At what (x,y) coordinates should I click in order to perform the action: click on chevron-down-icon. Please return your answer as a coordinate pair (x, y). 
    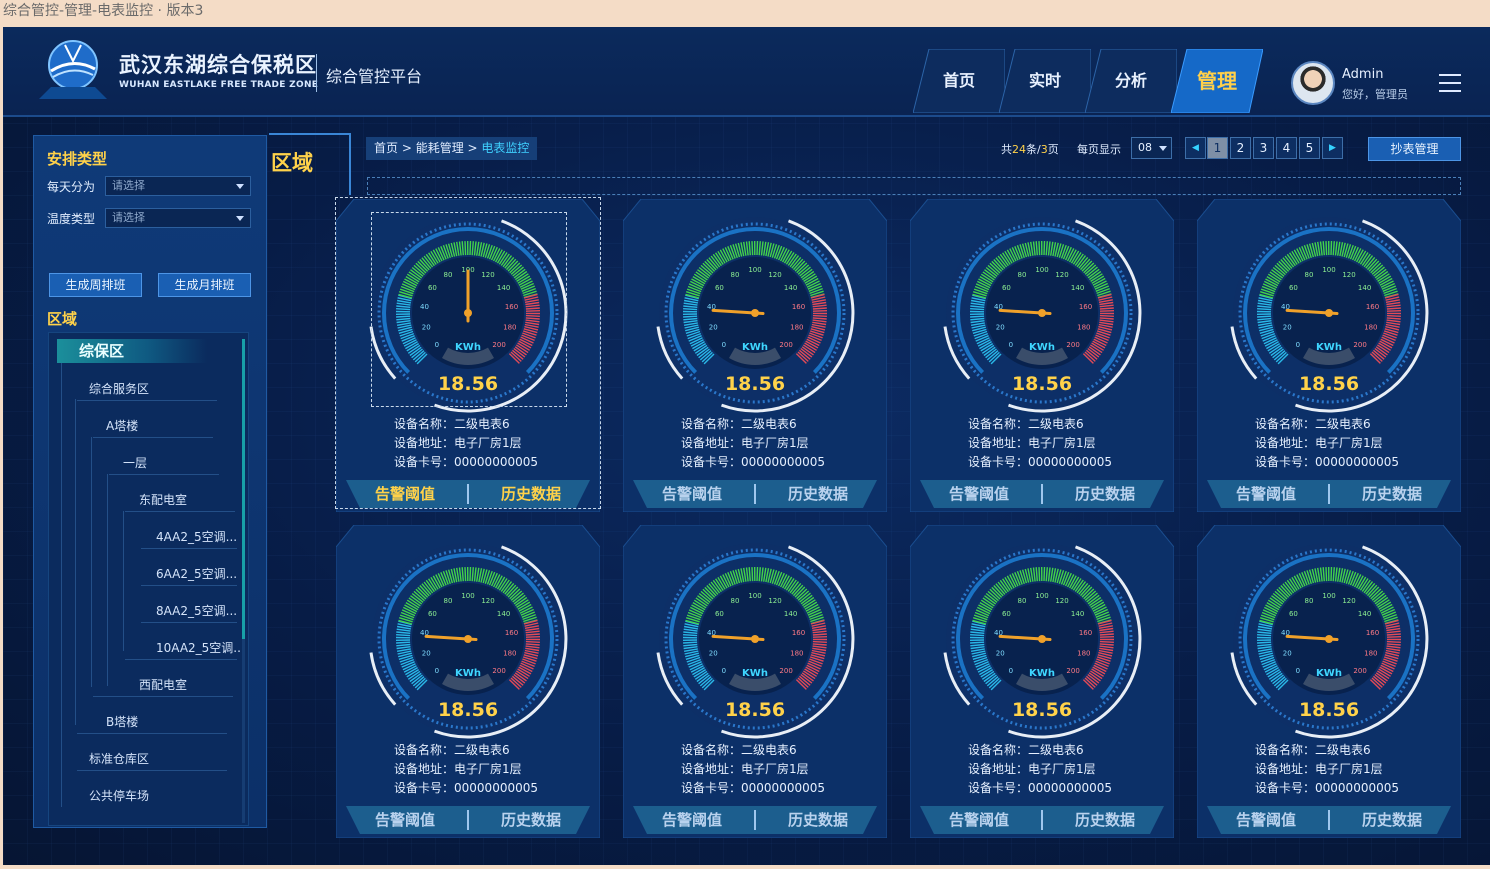
    Looking at the image, I should click on (1163, 148).